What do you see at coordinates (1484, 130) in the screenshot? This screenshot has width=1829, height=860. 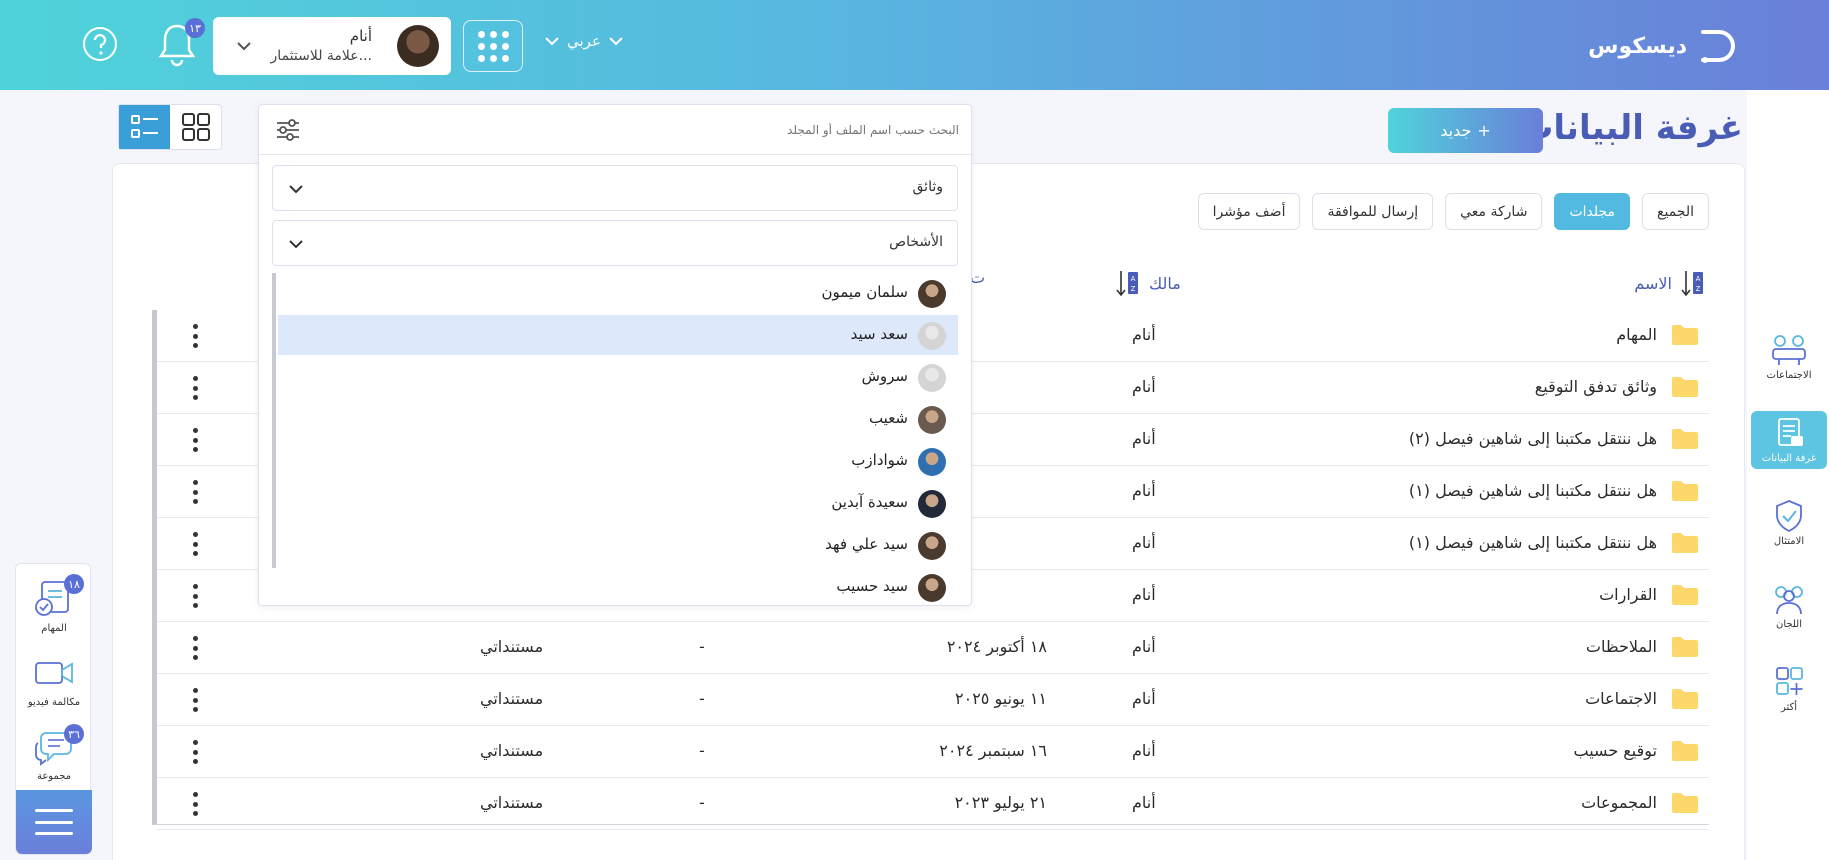 I see `plus-icon: +` at bounding box center [1484, 130].